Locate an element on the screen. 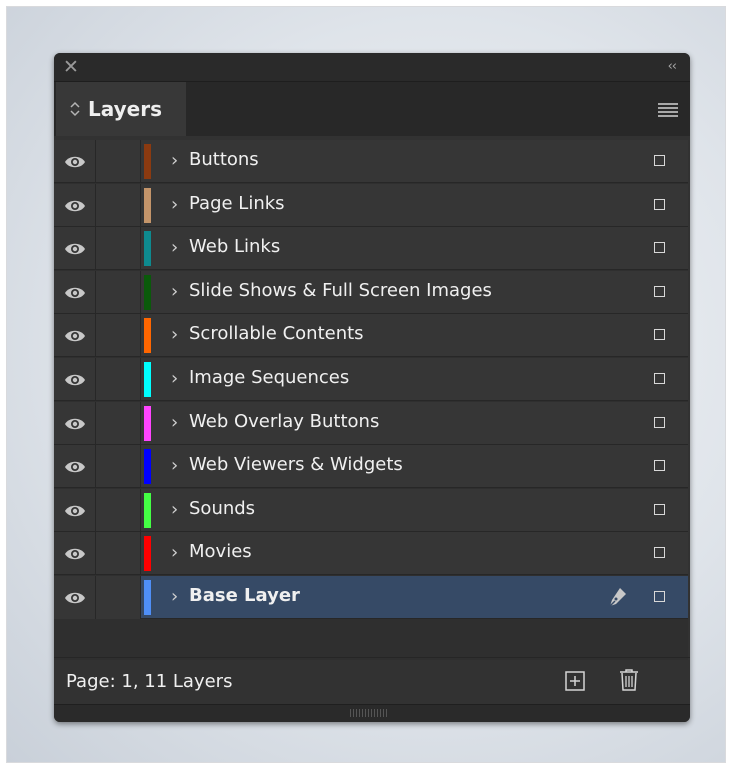 This screenshot has width=732, height=769. layer-name: Page Links is located at coordinates (237, 203).